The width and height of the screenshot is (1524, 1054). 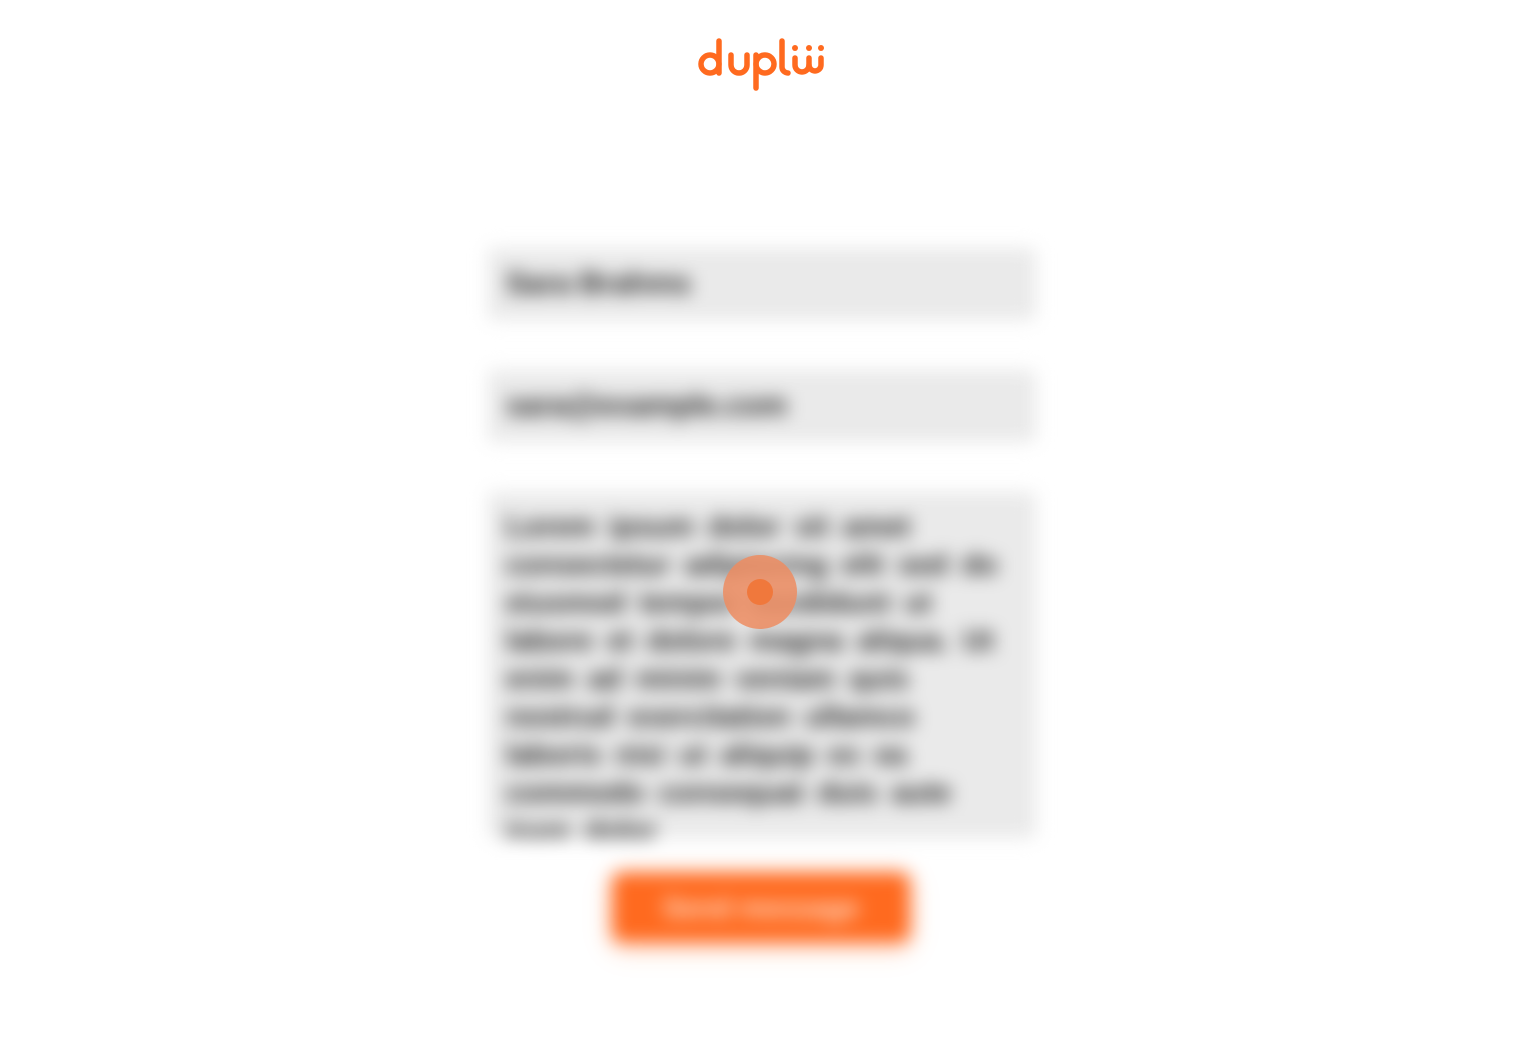 I want to click on loading-spinner-icon, so click(x=760, y=592).